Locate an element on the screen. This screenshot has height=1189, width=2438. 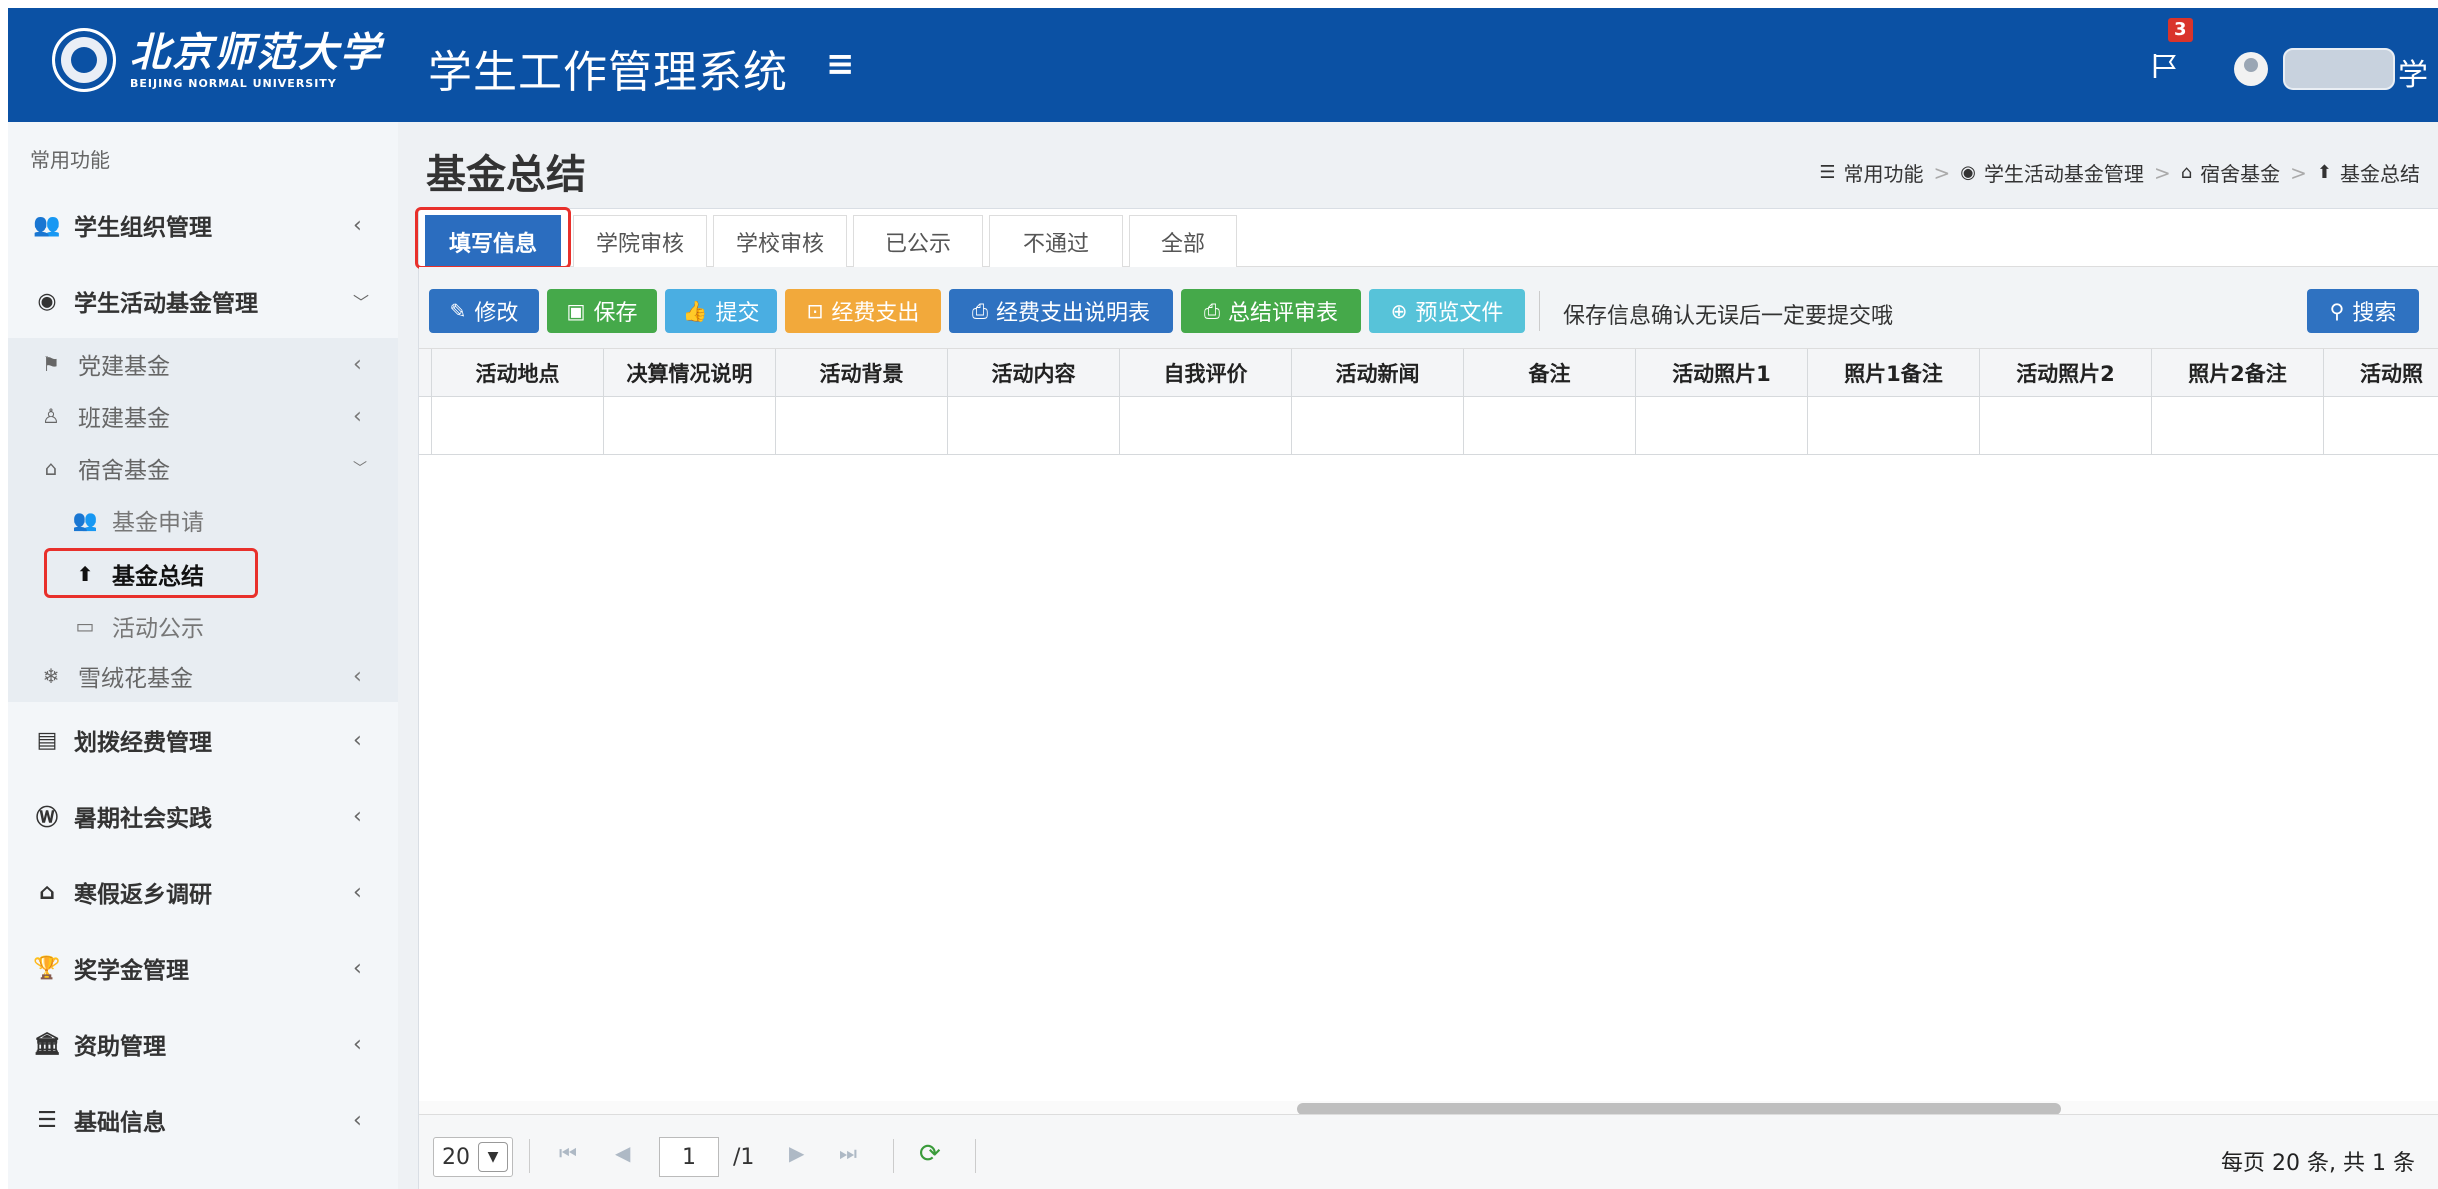
scrollbar-thumb is located at coordinates (1679, 1108).